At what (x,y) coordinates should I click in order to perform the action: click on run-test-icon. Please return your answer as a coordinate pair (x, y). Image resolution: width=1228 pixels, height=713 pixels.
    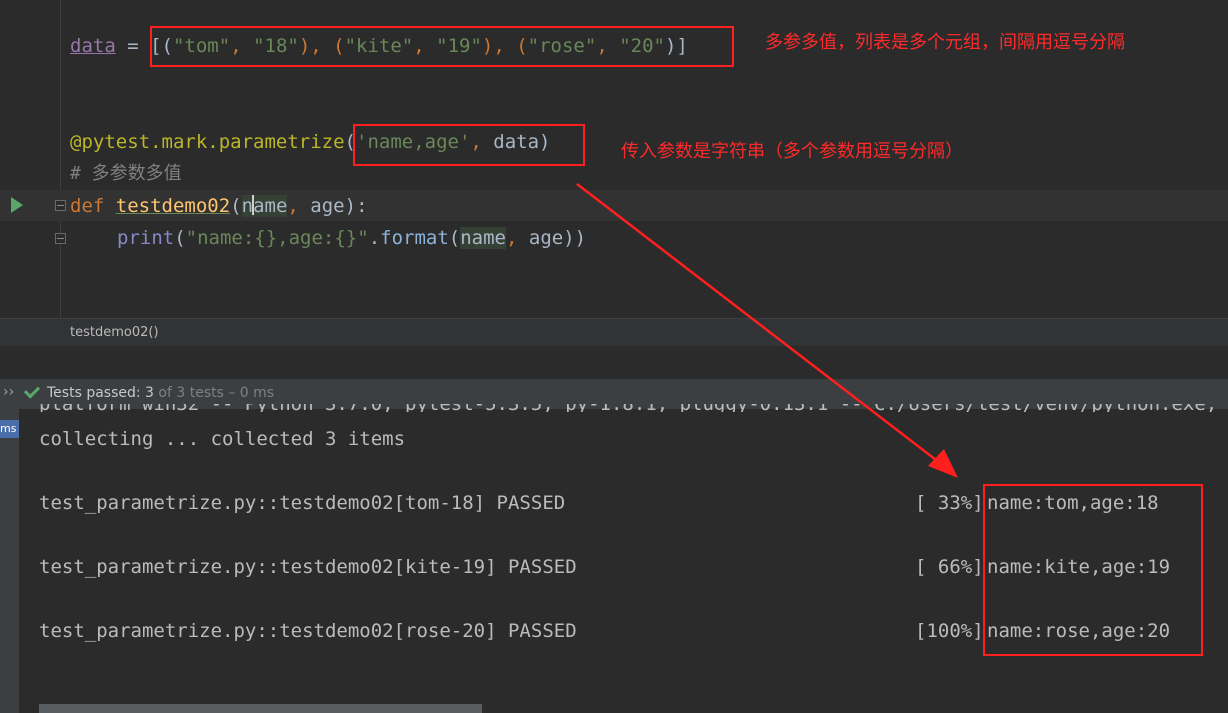
    Looking at the image, I should click on (17, 205).